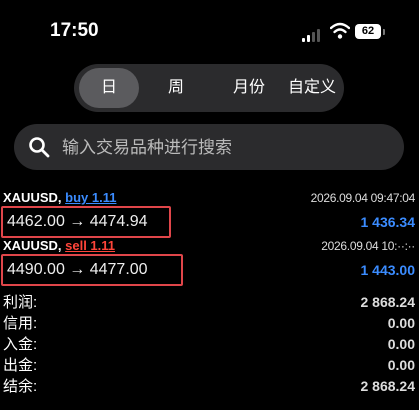 The image size is (419, 410). Describe the element at coordinates (209, 386) in the screenshot. I see `summary-balance: 结余: 2 868.24` at that location.